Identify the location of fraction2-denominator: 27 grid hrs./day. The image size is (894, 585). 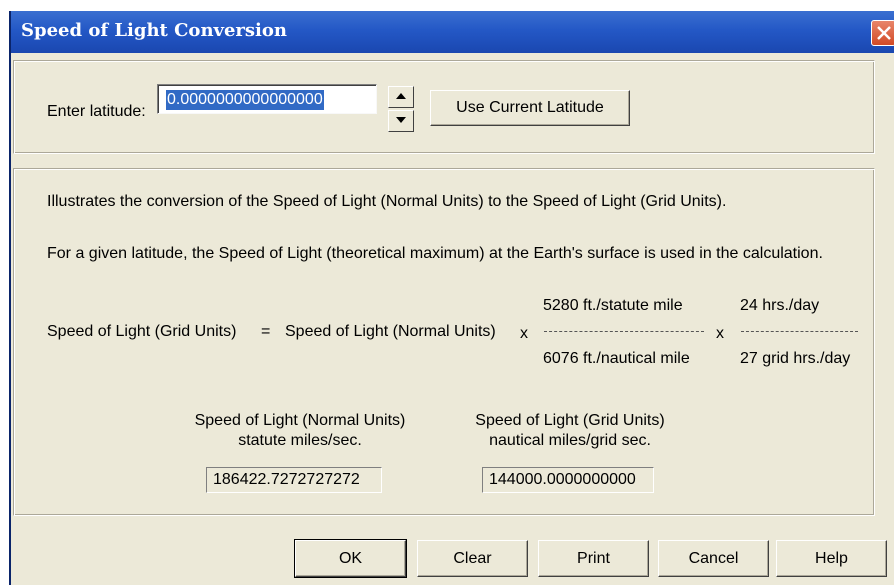
(795, 358).